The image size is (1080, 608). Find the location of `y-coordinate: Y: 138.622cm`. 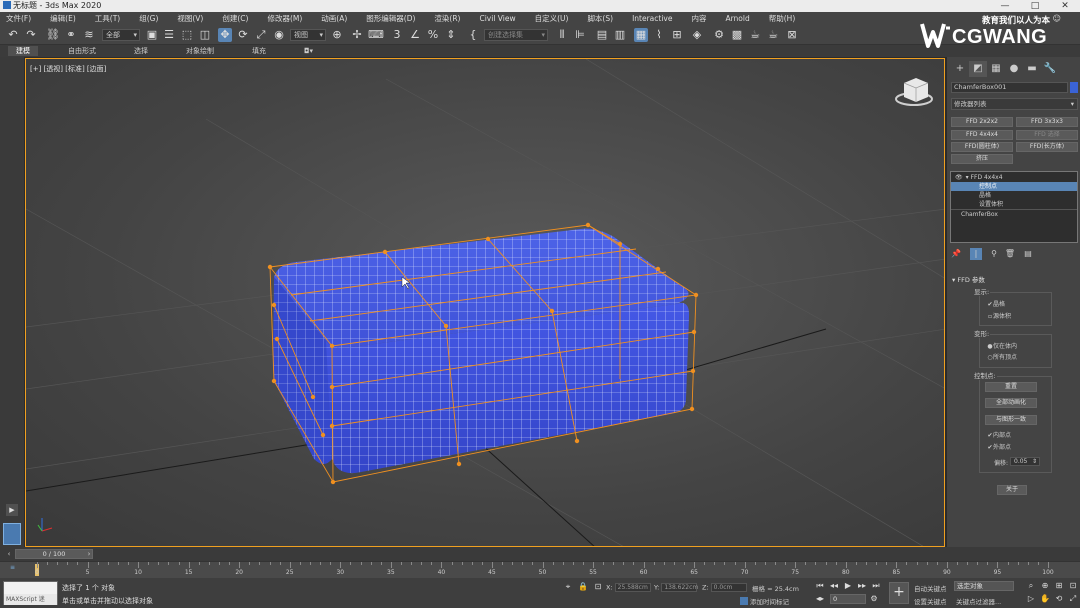

y-coordinate: Y: 138.622cm is located at coordinates (676, 587).